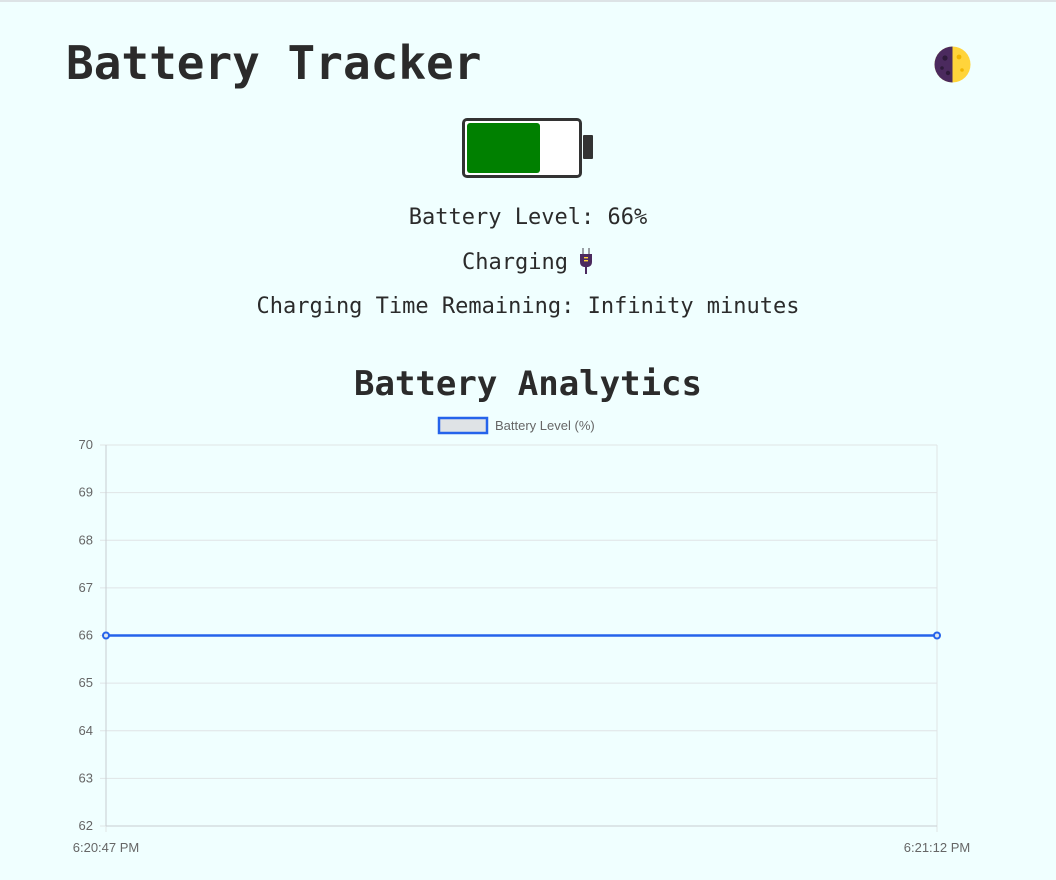 This screenshot has width=1056, height=880. Describe the element at coordinates (86, 777) in the screenshot. I see `y-tick-label: 63` at that location.